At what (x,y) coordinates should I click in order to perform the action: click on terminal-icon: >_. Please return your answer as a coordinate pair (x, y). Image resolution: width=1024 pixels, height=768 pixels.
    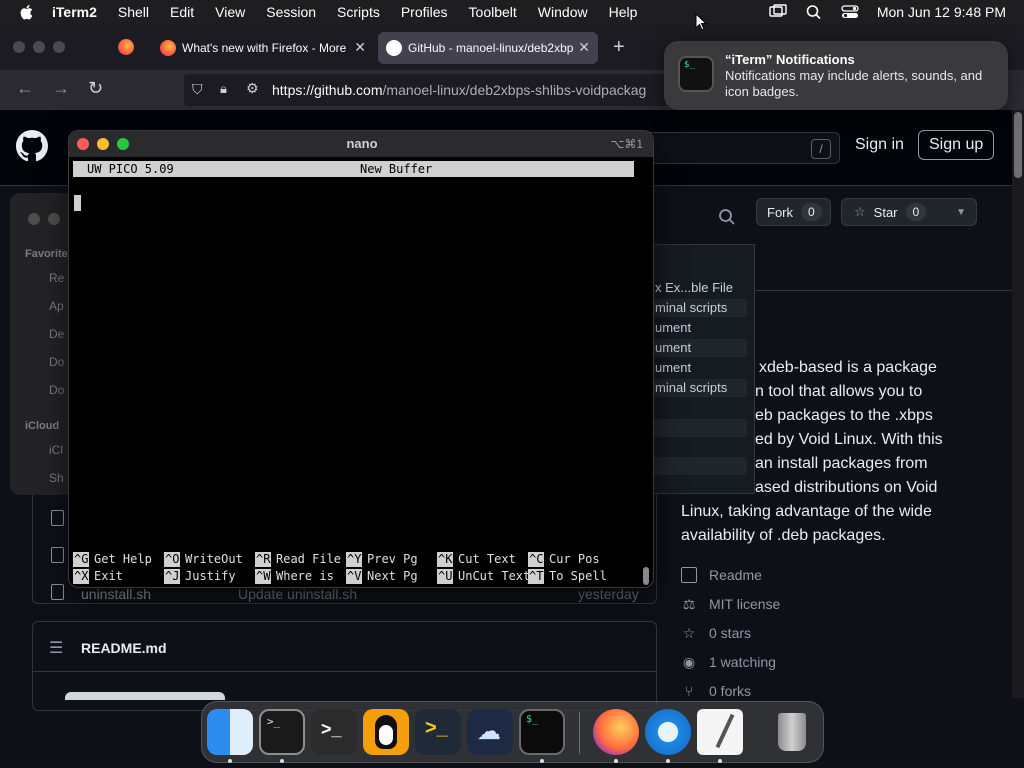
    Looking at the image, I should click on (282, 732).